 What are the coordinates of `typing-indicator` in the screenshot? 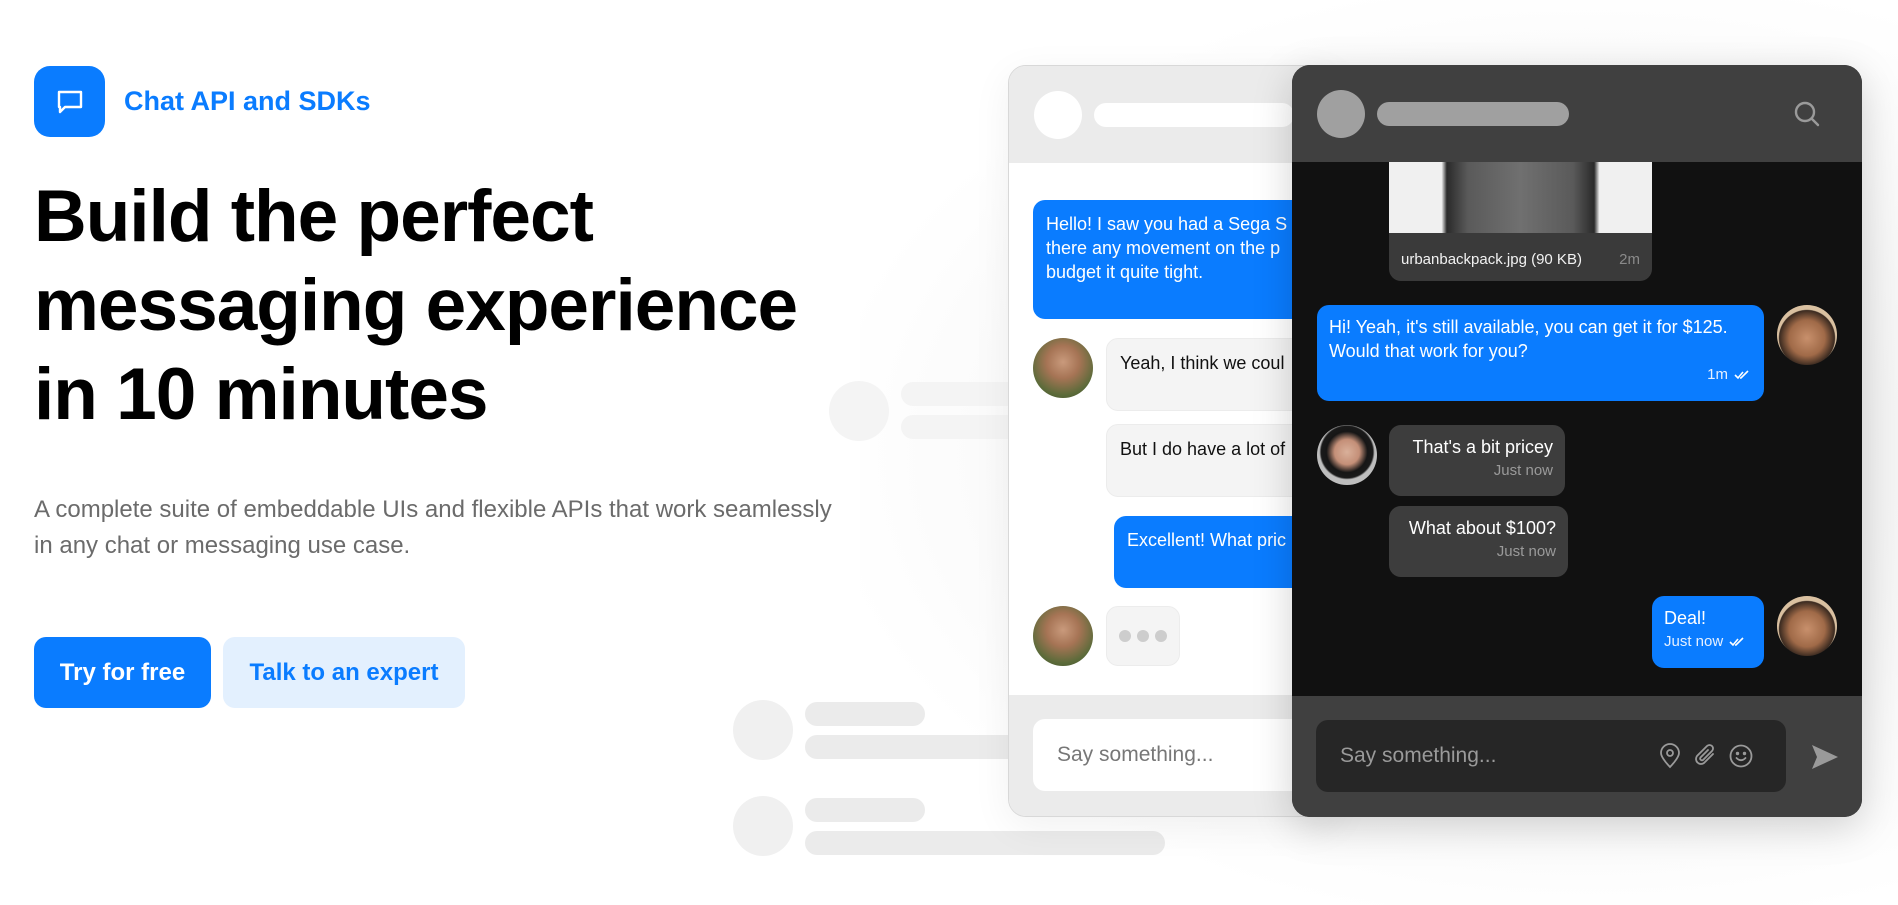 It's located at (1143, 636).